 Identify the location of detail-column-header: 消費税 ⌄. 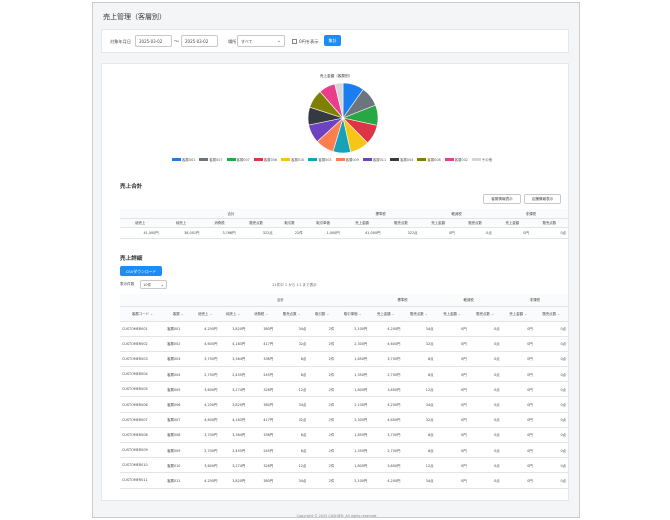
(261, 314).